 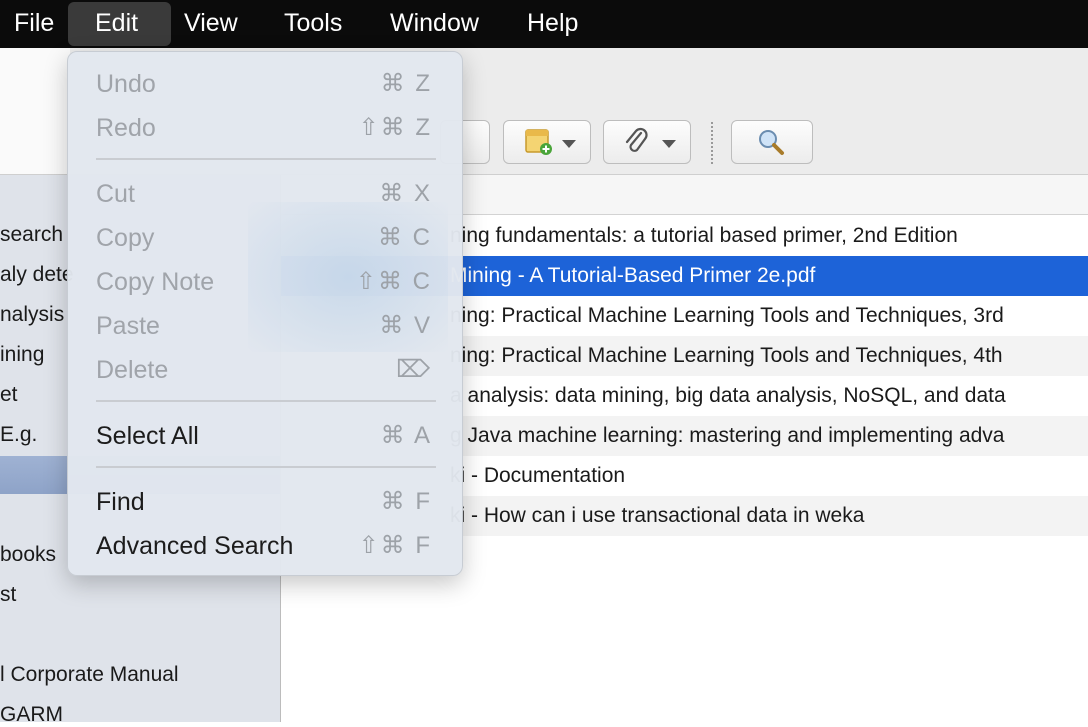 I want to click on menu-item-select-all: Select All ⌘ A, so click(x=266, y=436).